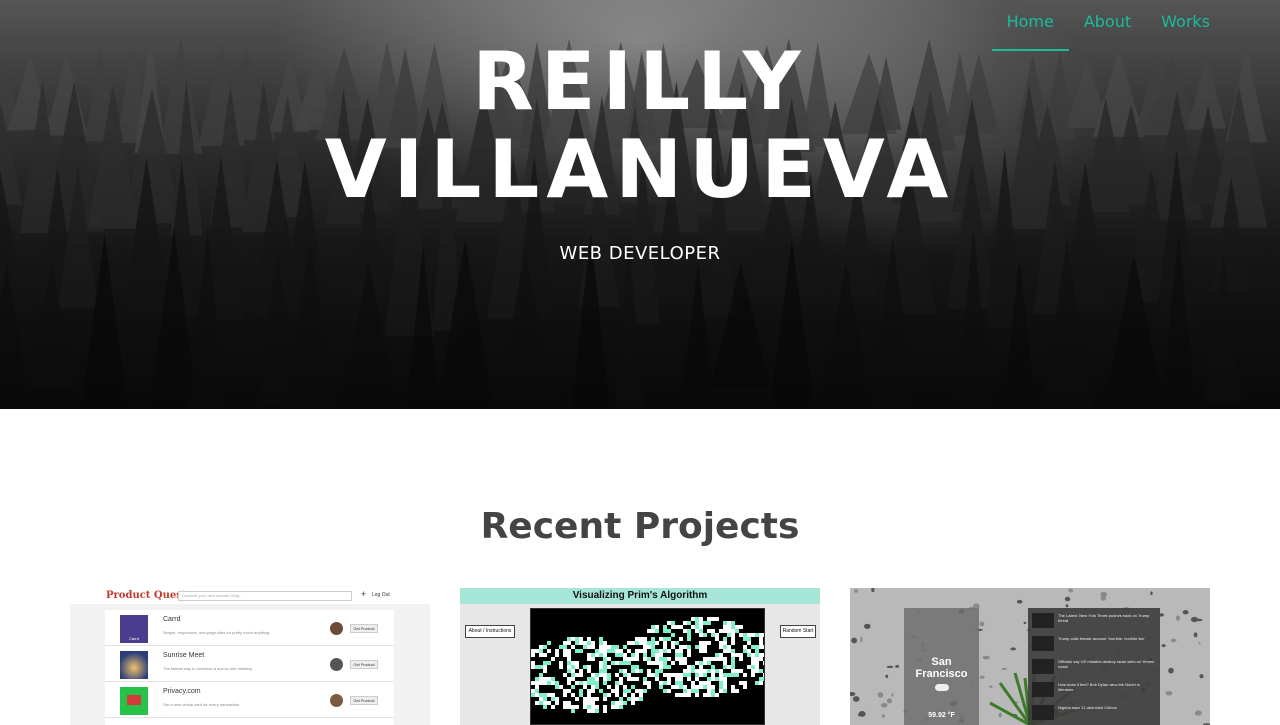 This screenshot has height=725, width=1280. Describe the element at coordinates (640, 526) in the screenshot. I see `recent-projects-heading: Recent Projects` at that location.